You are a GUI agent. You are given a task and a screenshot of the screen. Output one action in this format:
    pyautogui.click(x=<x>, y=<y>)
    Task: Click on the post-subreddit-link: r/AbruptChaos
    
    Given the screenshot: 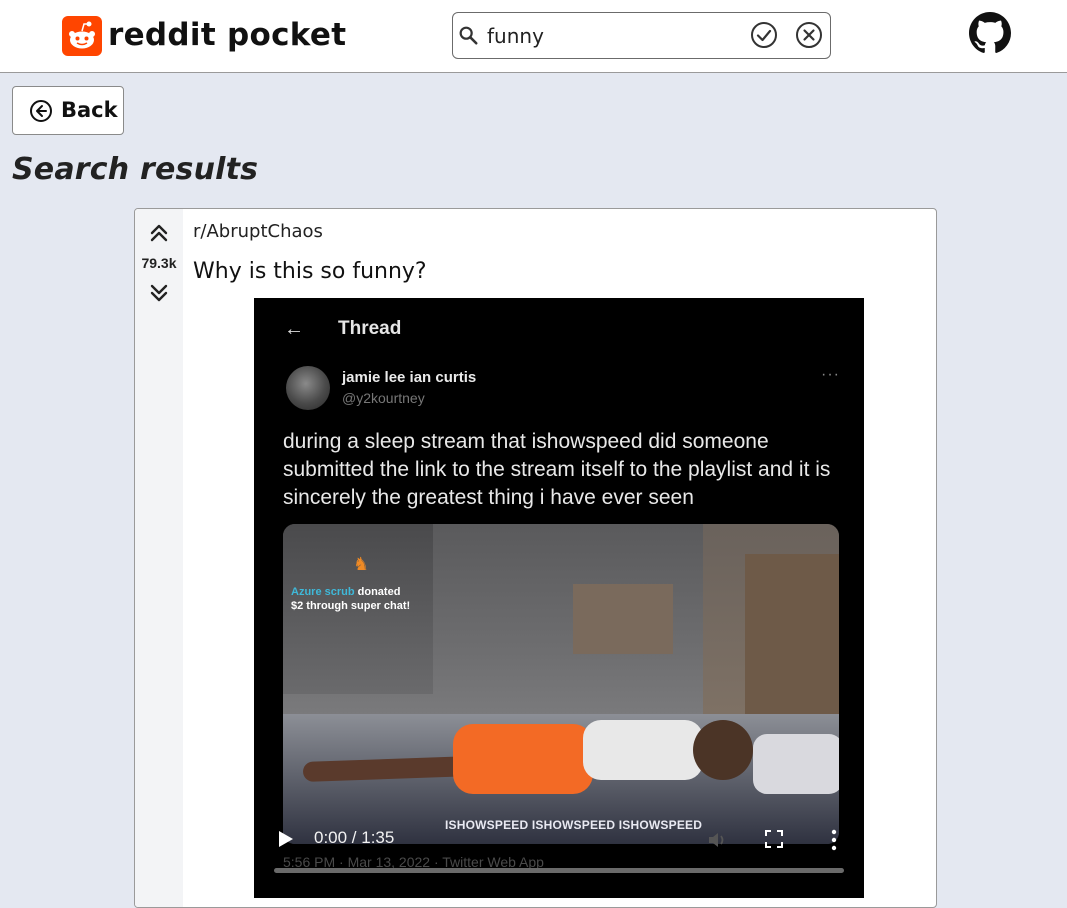 What is the action you would take?
    pyautogui.click(x=258, y=231)
    